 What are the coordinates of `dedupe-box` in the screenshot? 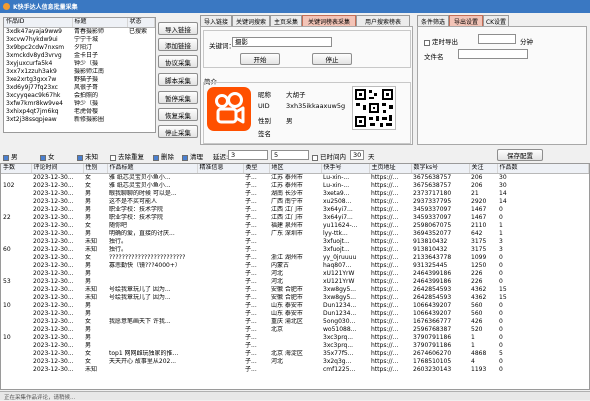 It's located at (113, 157).